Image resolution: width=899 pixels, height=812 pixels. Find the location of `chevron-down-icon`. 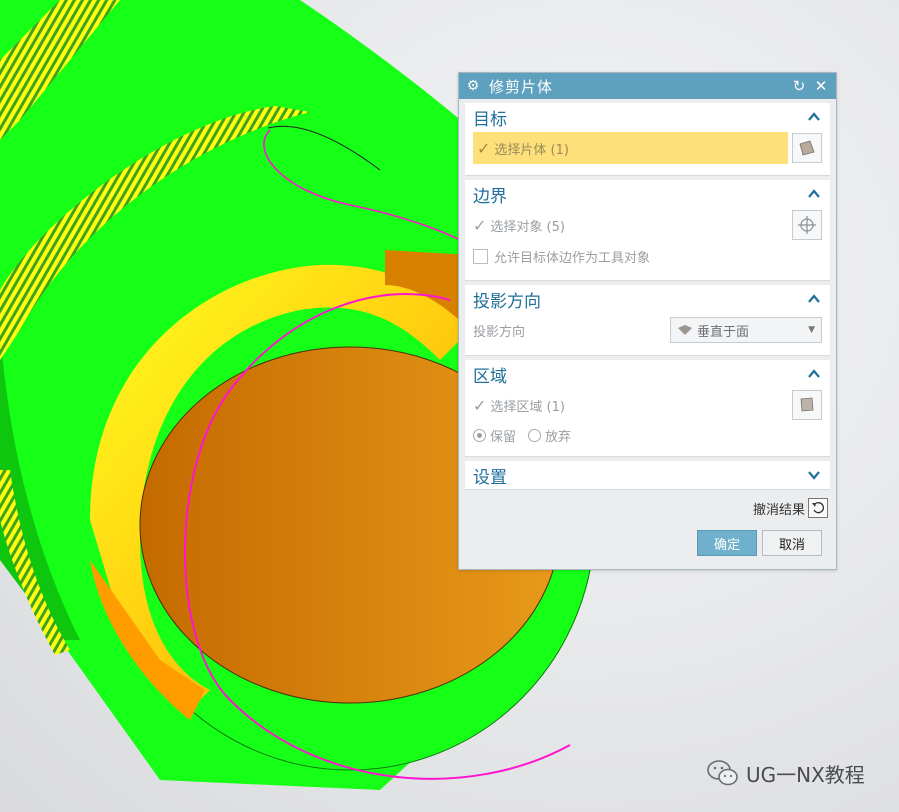

chevron-down-icon is located at coordinates (814, 475).